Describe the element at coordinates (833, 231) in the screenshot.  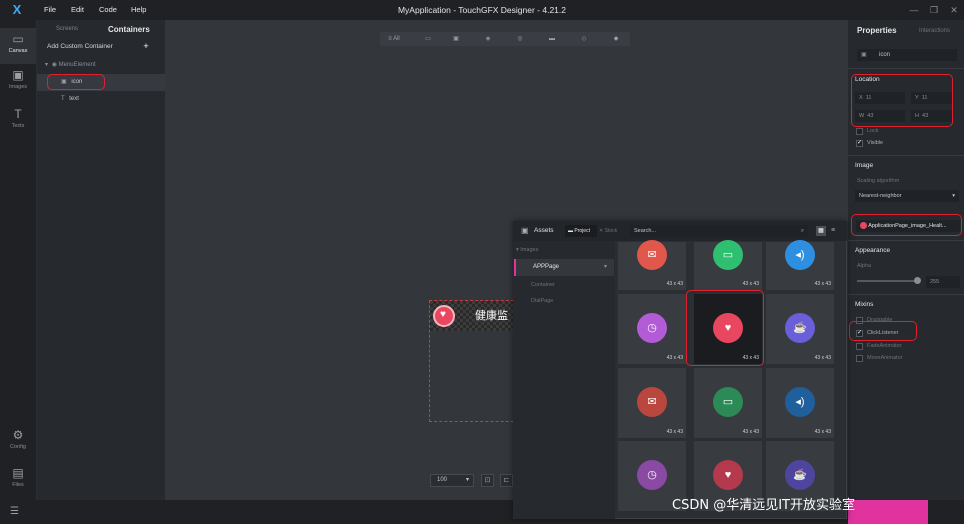
I see `list-view-icon: ≡` at that location.